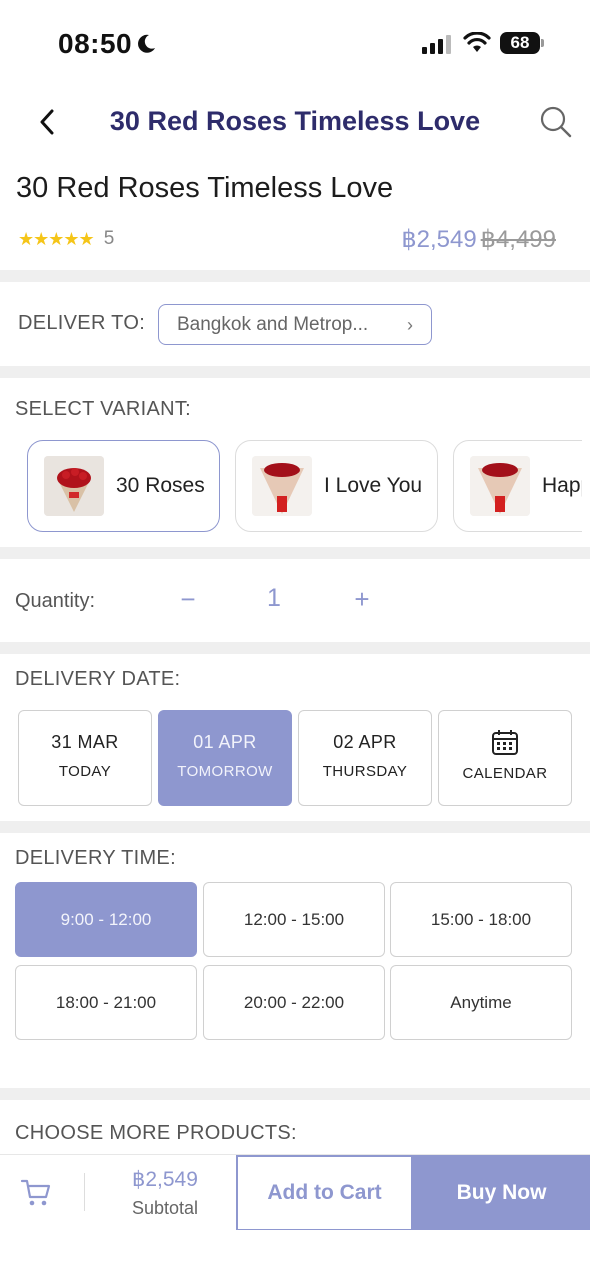 The width and height of the screenshot is (590, 1280). I want to click on time-option: 20:00 - 22:00, so click(294, 1002).